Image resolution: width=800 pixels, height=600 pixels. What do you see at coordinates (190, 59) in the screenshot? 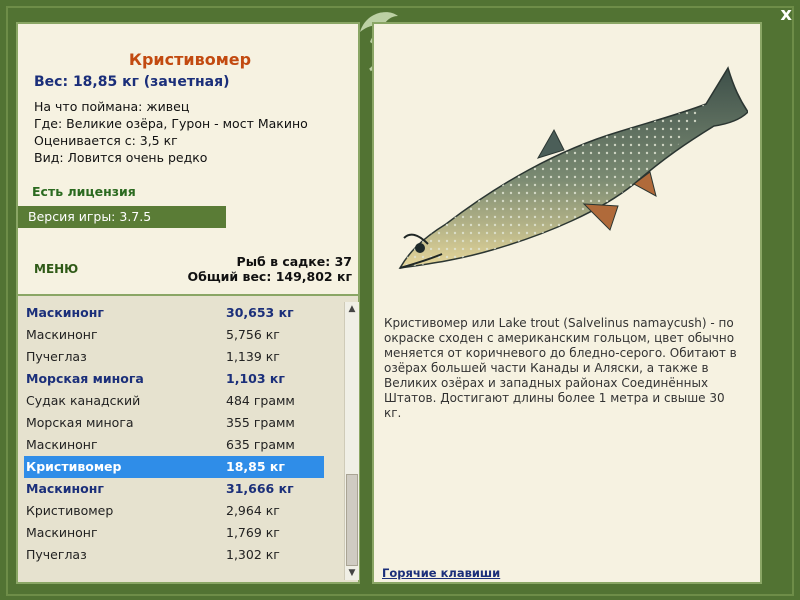
I see `fish-title: Кристивомер` at bounding box center [190, 59].